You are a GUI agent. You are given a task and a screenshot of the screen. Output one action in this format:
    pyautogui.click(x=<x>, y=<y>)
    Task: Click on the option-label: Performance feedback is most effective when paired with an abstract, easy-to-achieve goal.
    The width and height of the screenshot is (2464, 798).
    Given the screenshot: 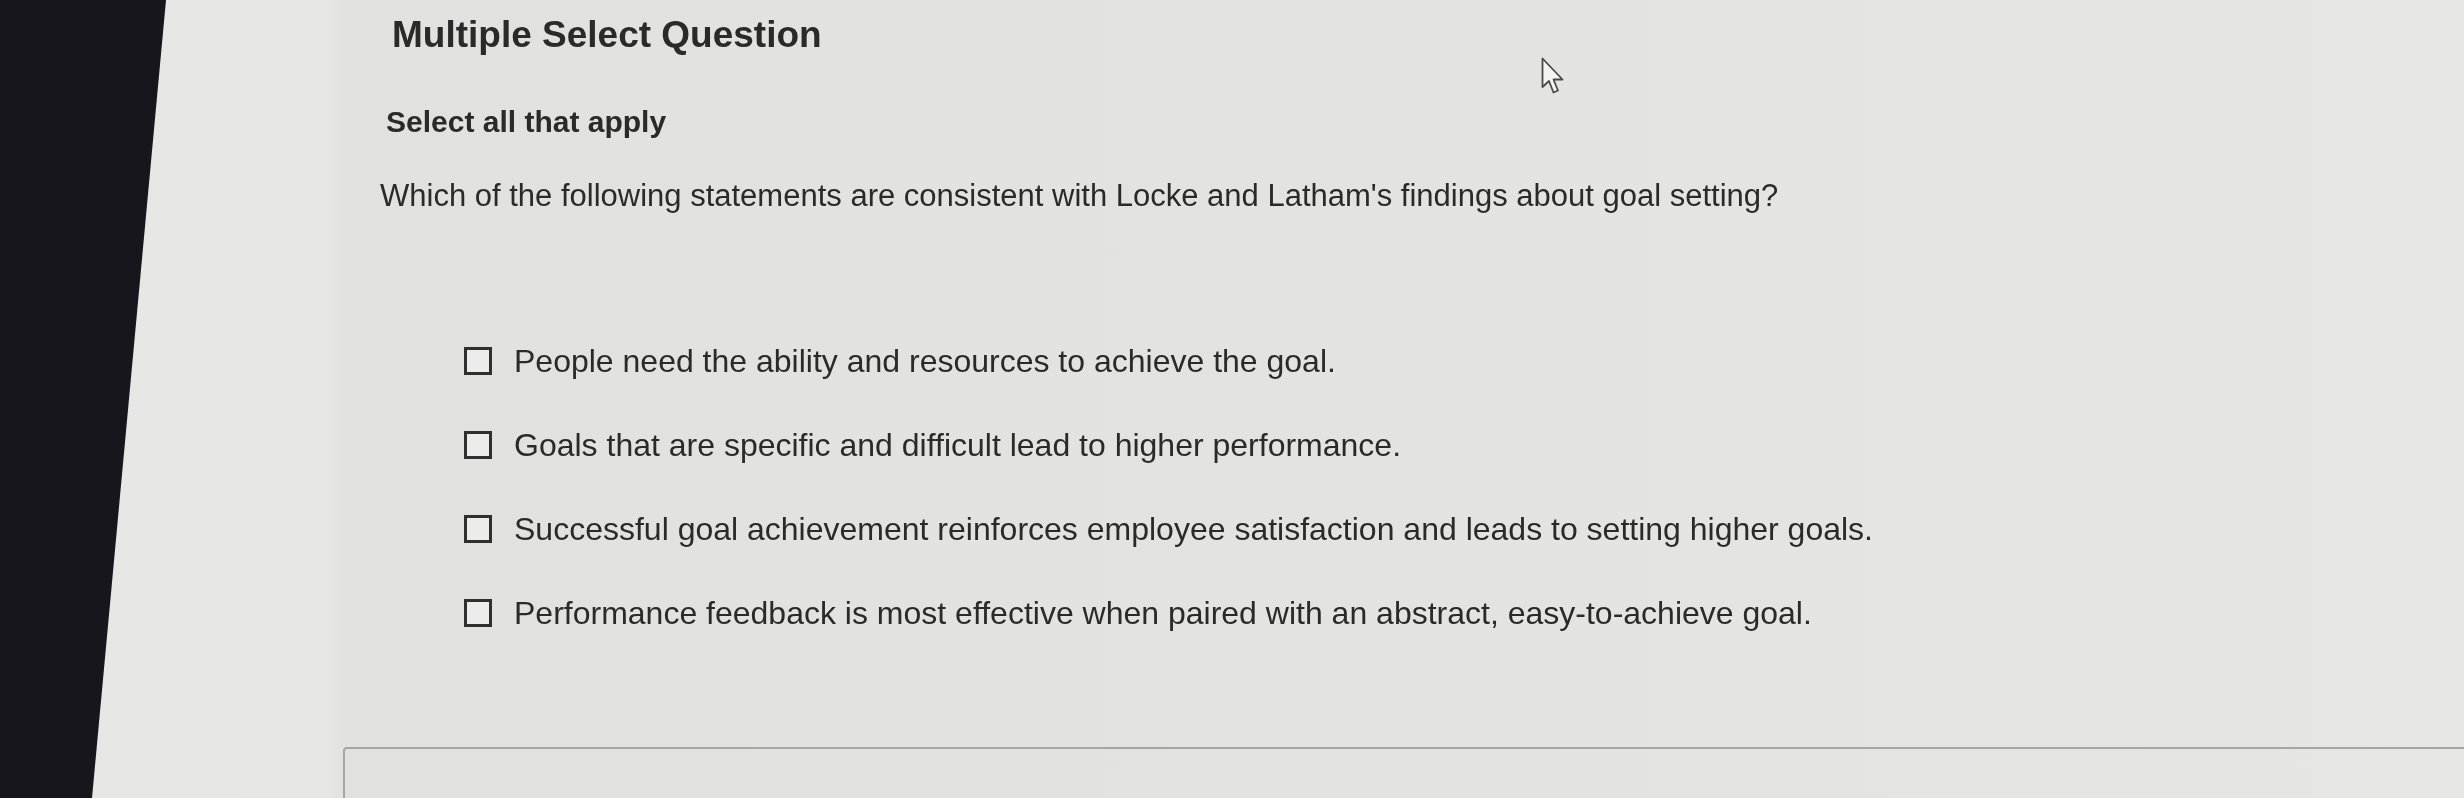 What is the action you would take?
    pyautogui.click(x=1163, y=613)
    